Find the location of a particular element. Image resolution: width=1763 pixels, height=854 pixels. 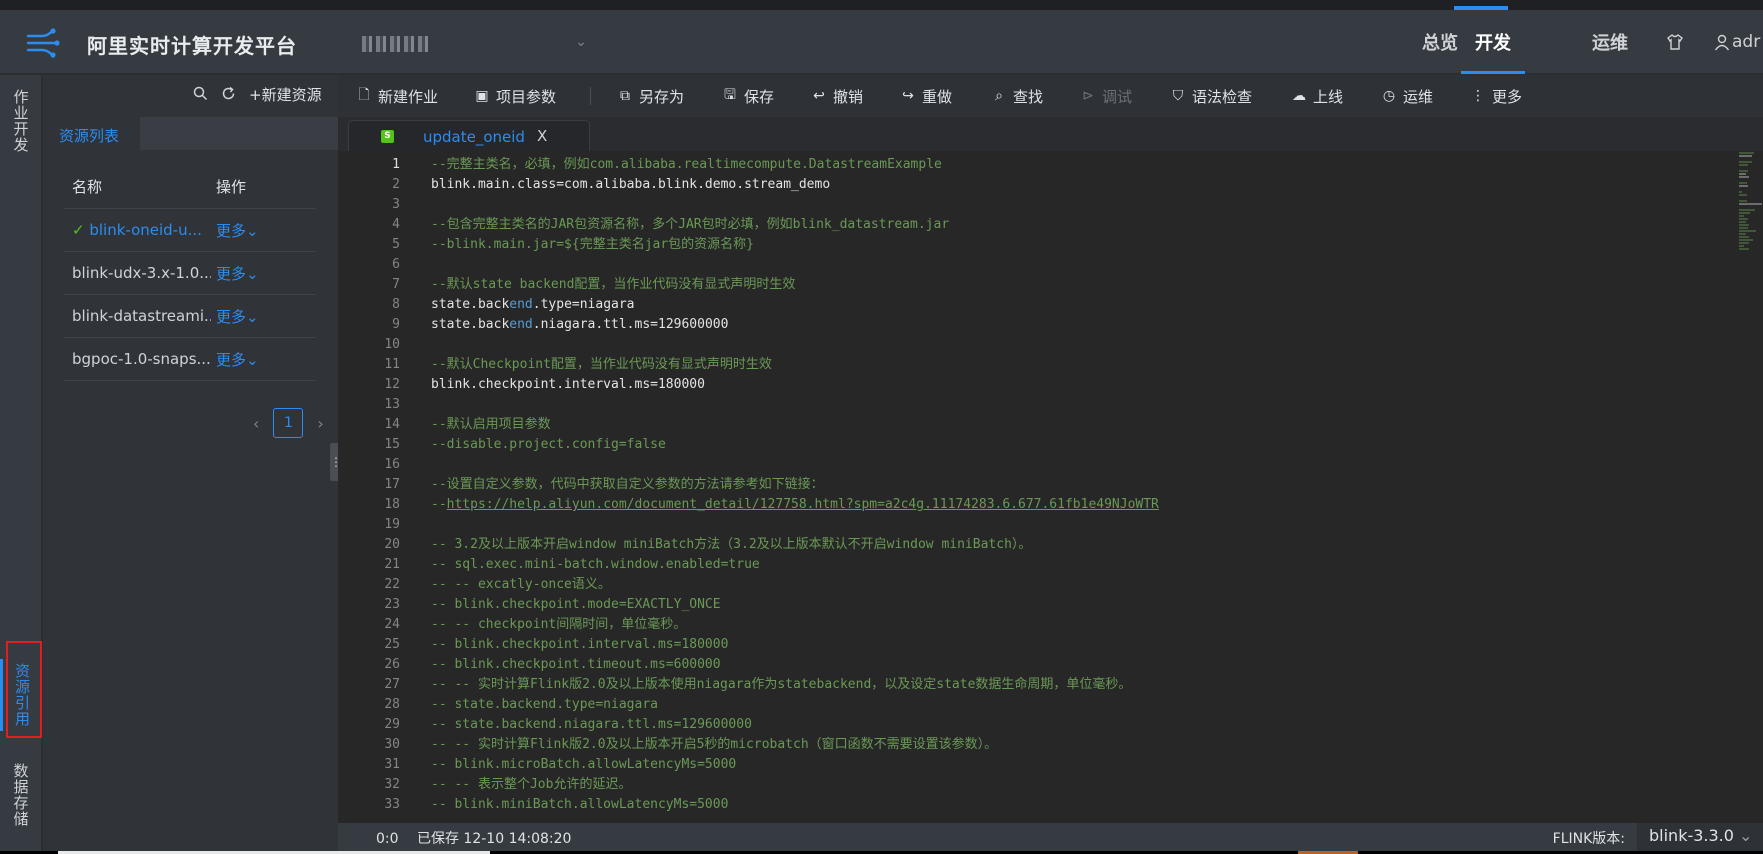

shirt-icon is located at coordinates (1675, 42).